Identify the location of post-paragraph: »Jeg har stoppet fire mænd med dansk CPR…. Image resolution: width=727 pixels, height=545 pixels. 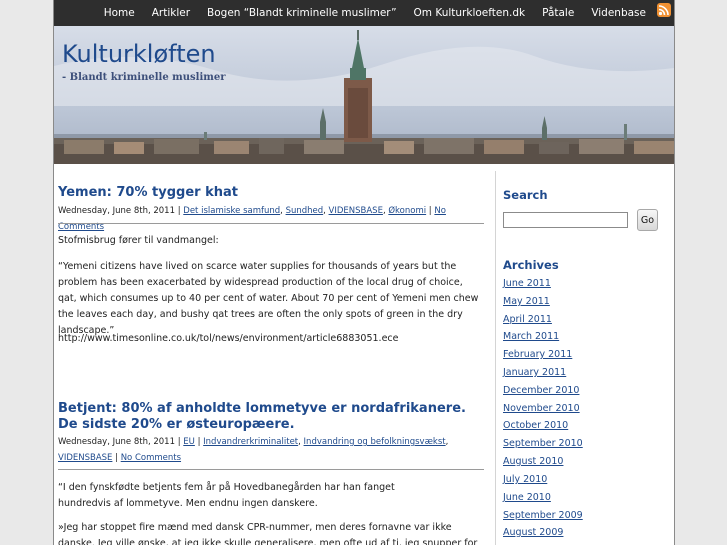
(268, 533).